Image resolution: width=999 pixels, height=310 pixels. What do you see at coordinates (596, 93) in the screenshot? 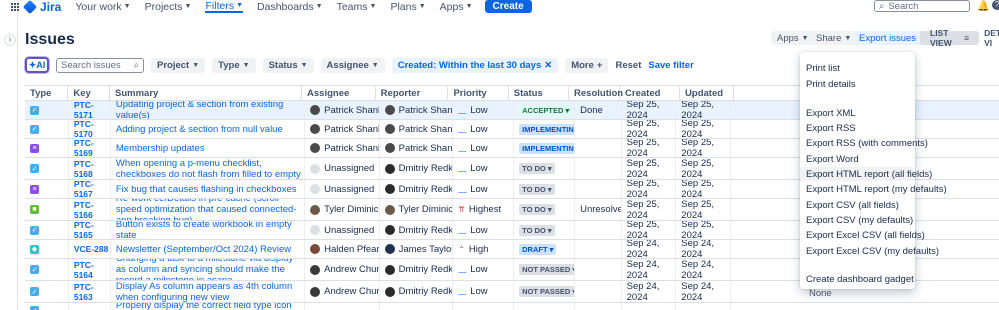
I see `column-header-resolution: Resolution` at bounding box center [596, 93].